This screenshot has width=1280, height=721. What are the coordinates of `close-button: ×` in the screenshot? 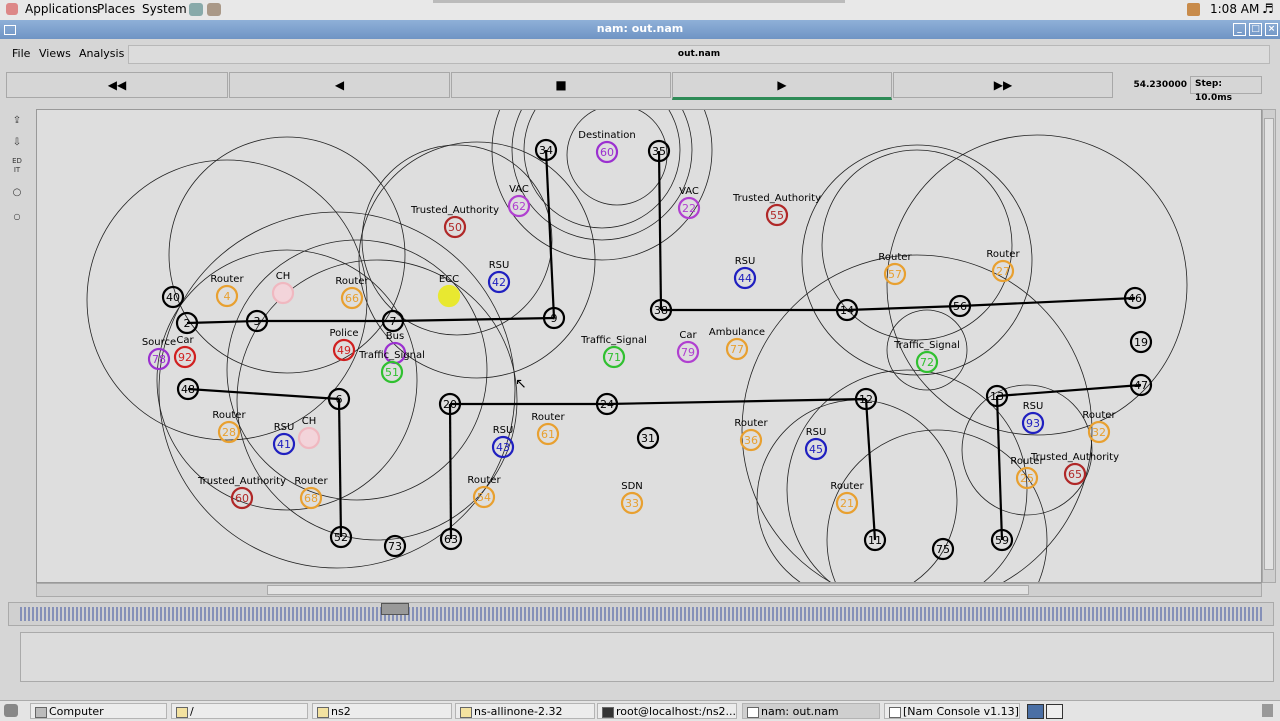 It's located at (1271, 29).